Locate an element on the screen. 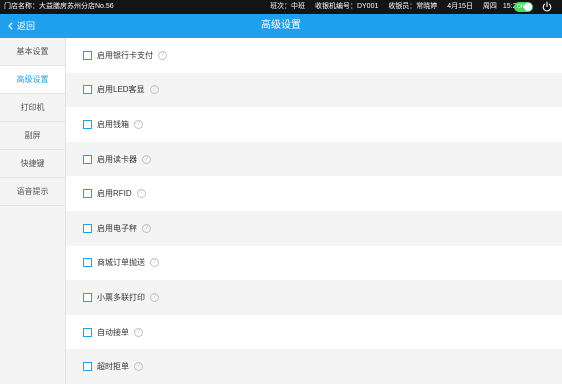 This screenshot has height=384, width=562. register-id: 收银机编号：DY001 is located at coordinates (346, 6).